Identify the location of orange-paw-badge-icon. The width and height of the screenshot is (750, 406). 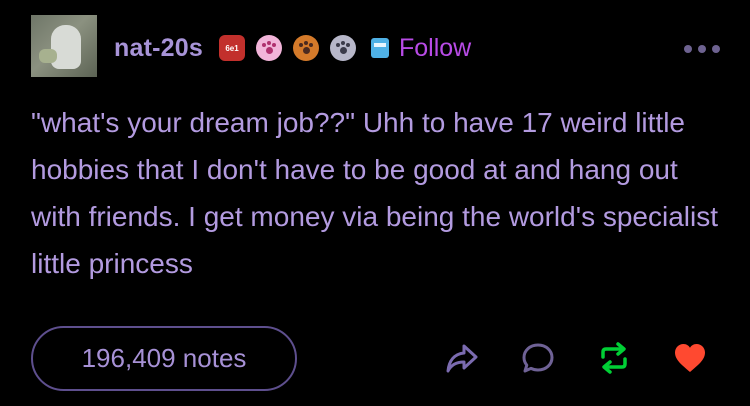
(306, 48).